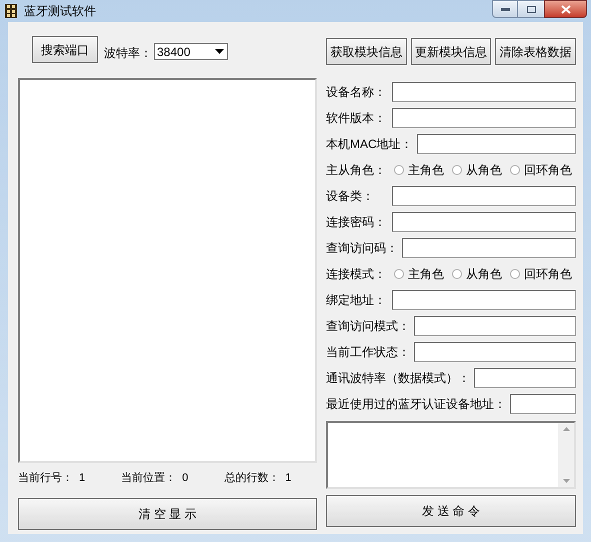  I want to click on field-label: 通讯波特率（数据模式）：, so click(398, 378).